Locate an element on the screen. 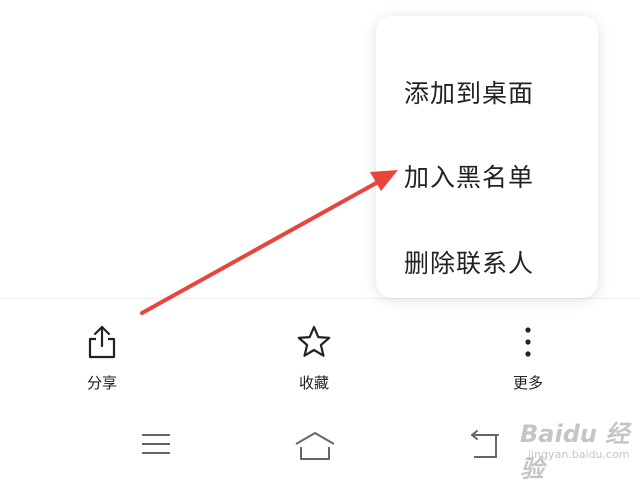 The width and height of the screenshot is (640, 484). more-label: 更多 is located at coordinates (527, 383).